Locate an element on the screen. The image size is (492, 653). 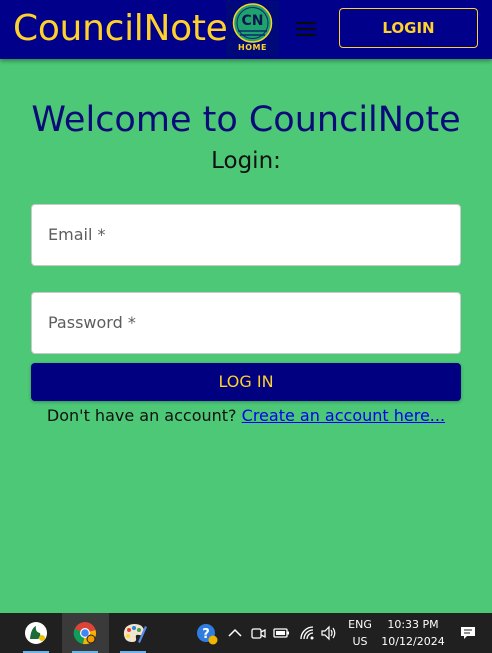
hamburger-menu-button is located at coordinates (306, 29).